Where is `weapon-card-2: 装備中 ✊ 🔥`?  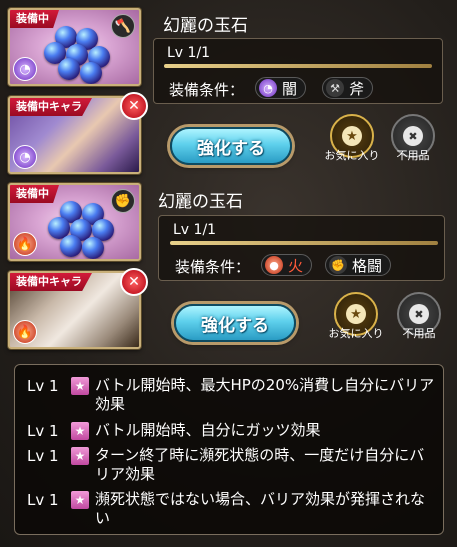 weapon-card-2: 装備中 ✊ 🔥 is located at coordinates (74, 222).